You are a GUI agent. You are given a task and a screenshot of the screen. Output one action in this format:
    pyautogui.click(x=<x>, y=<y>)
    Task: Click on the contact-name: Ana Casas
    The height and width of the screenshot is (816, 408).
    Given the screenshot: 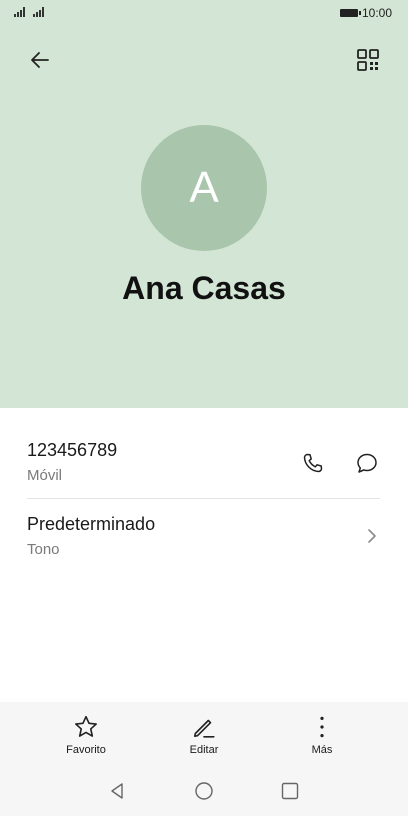 What is the action you would take?
    pyautogui.click(x=204, y=288)
    